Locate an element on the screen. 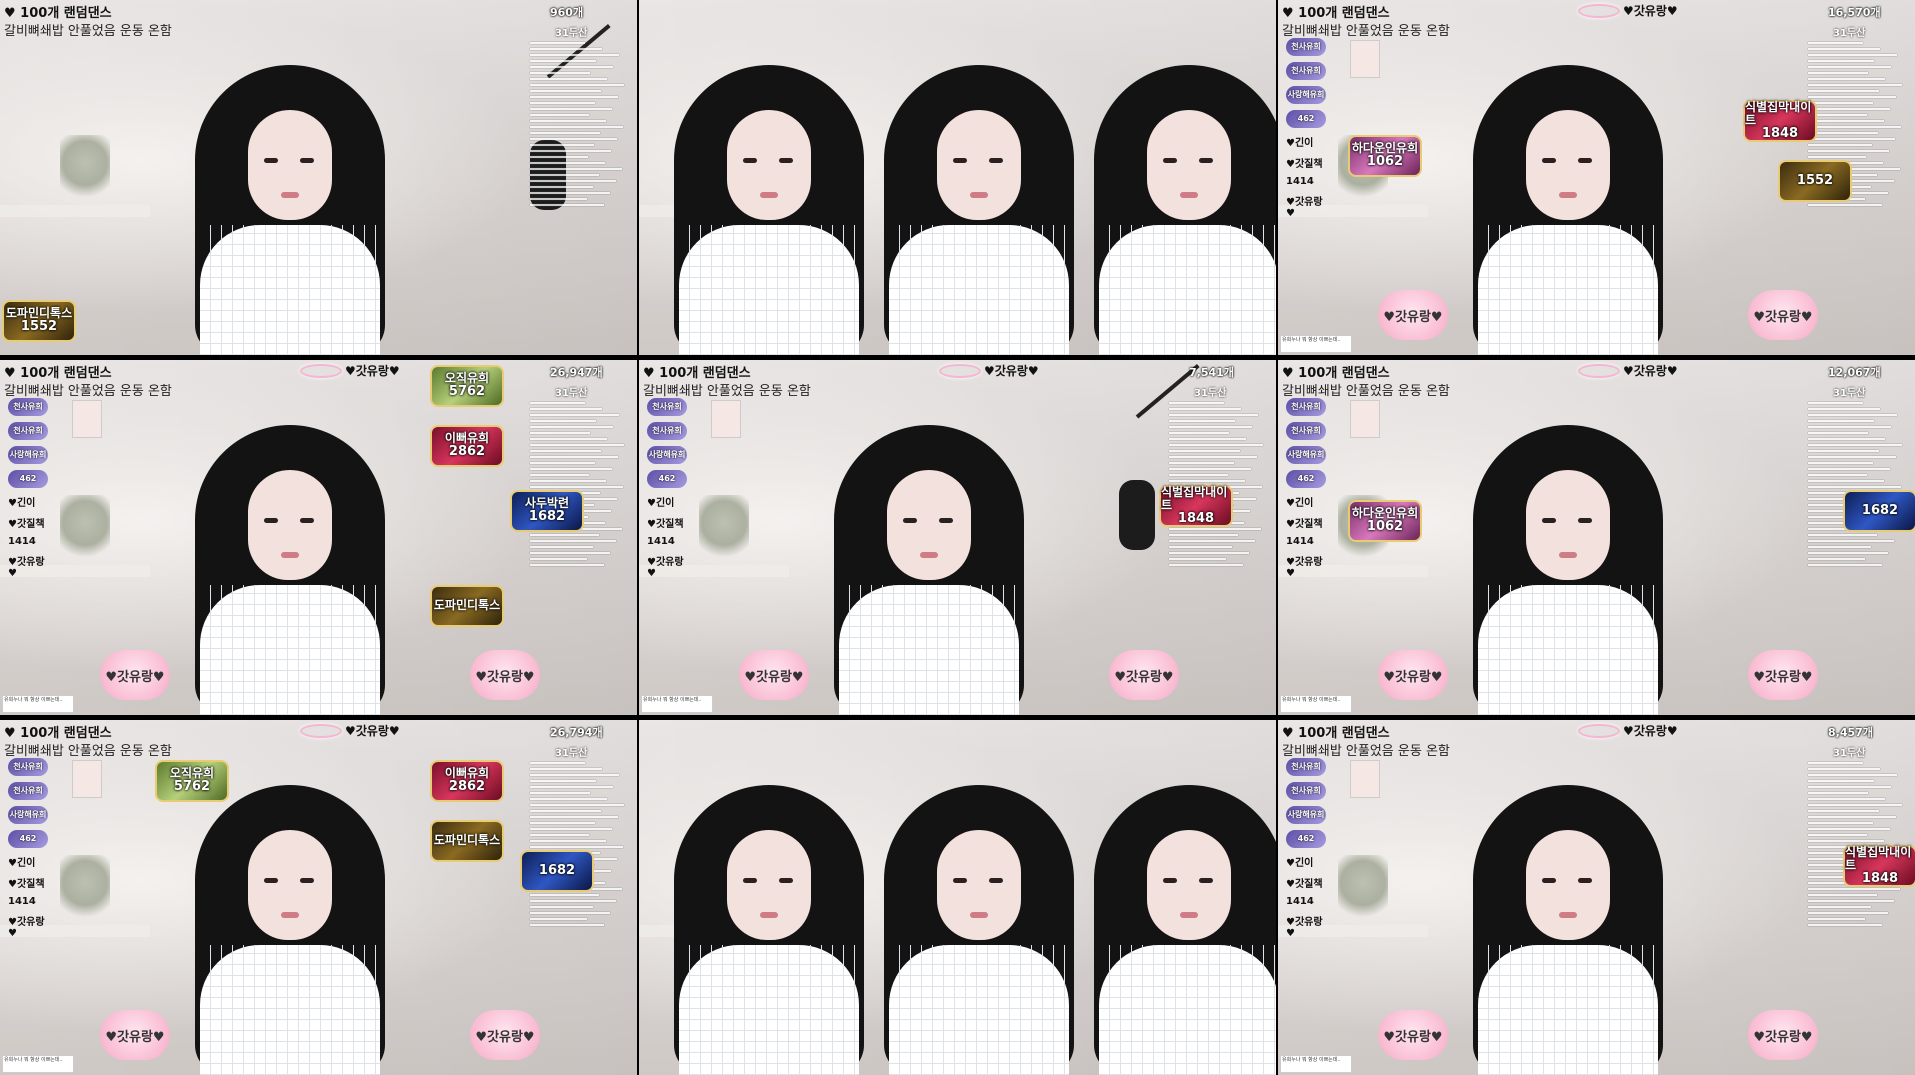  gift-count: 26,947개 is located at coordinates (576, 372).